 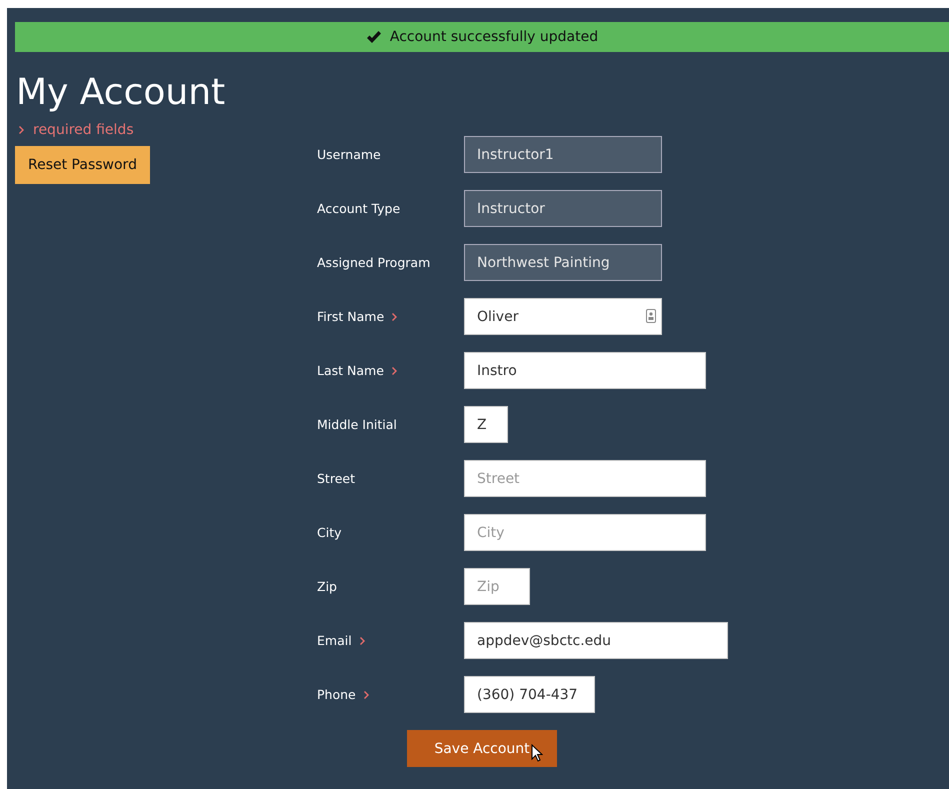 What do you see at coordinates (585, 532) in the screenshot?
I see `input-field: City` at bounding box center [585, 532].